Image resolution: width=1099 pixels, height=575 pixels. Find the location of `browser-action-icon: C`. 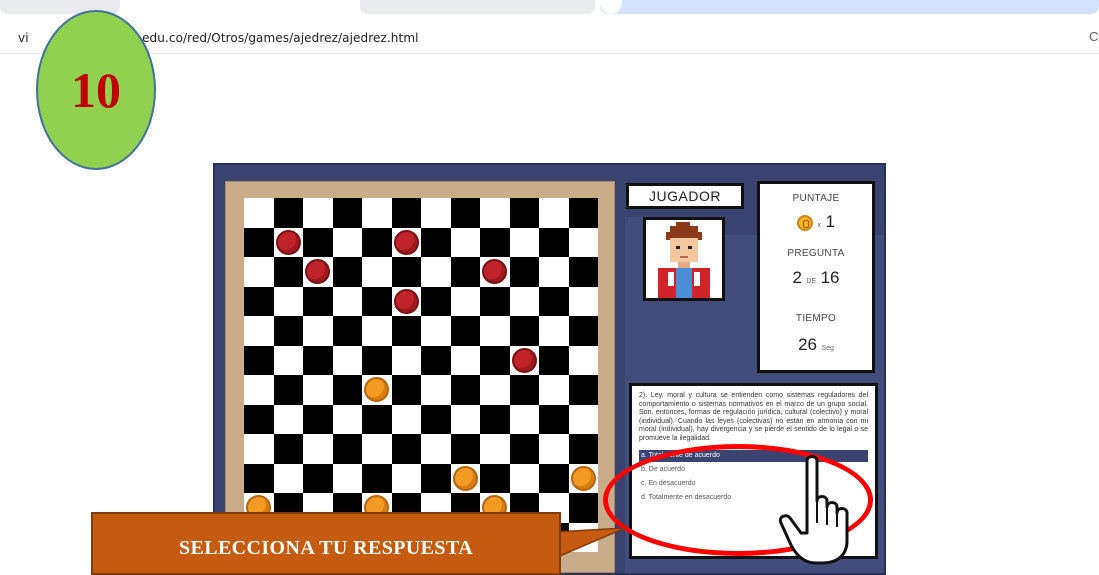

browser-action-icon: C is located at coordinates (1093, 36).